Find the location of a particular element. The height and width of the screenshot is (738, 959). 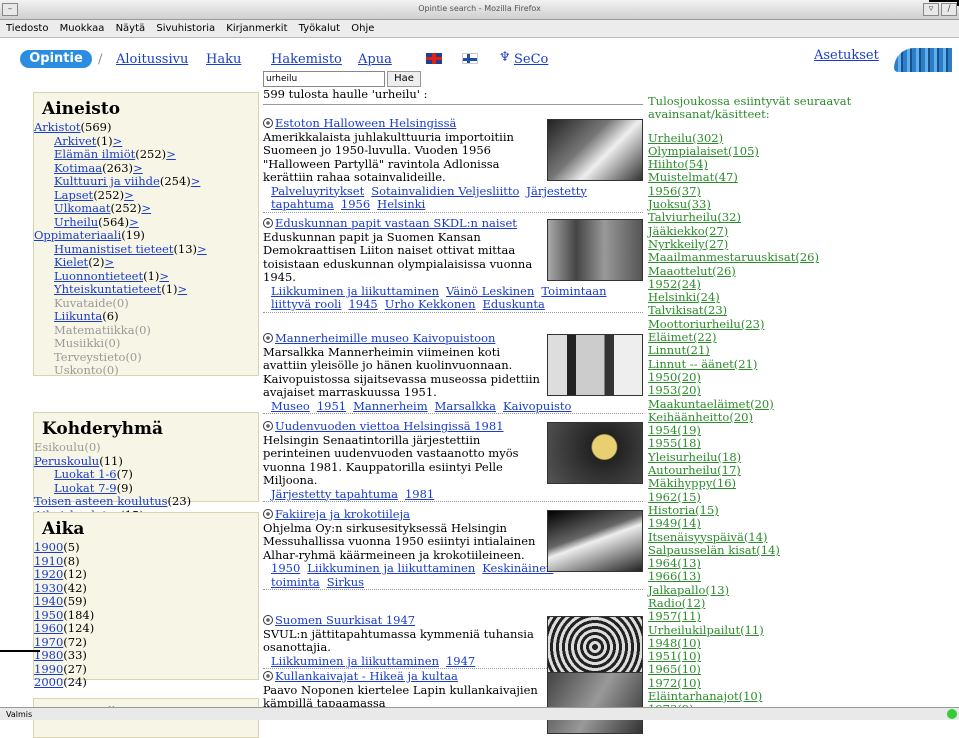

facet-row: Lapset(252)> is located at coordinates (146, 195).